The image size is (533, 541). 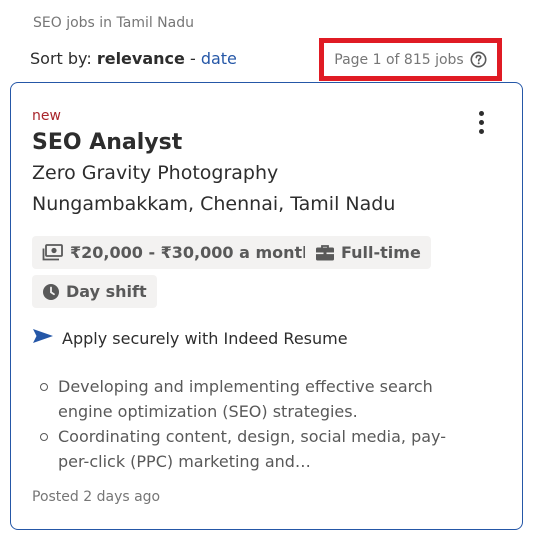 What do you see at coordinates (107, 142) in the screenshot?
I see `job-title: SEO Analyst` at bounding box center [107, 142].